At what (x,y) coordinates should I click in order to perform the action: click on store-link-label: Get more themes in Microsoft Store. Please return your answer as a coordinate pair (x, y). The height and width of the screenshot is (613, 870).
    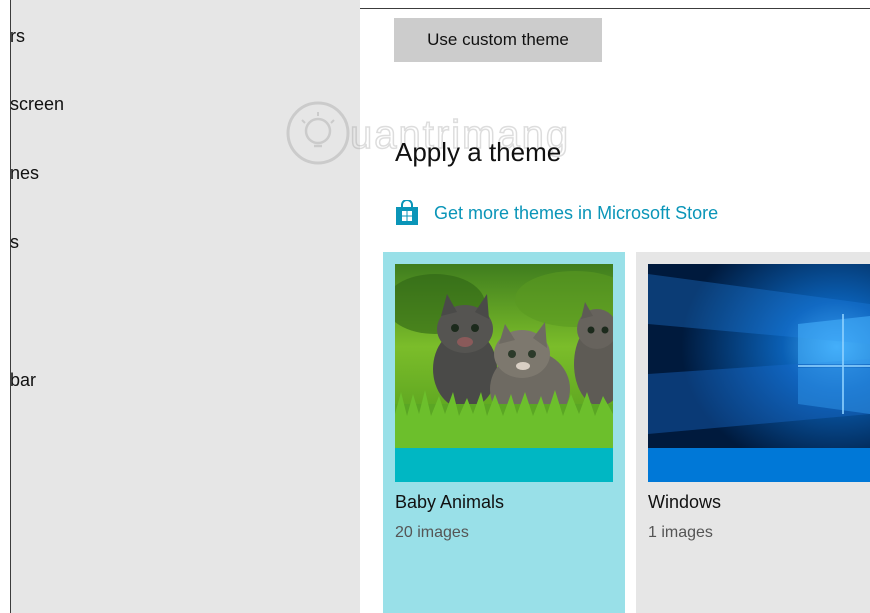
    Looking at the image, I should click on (576, 213).